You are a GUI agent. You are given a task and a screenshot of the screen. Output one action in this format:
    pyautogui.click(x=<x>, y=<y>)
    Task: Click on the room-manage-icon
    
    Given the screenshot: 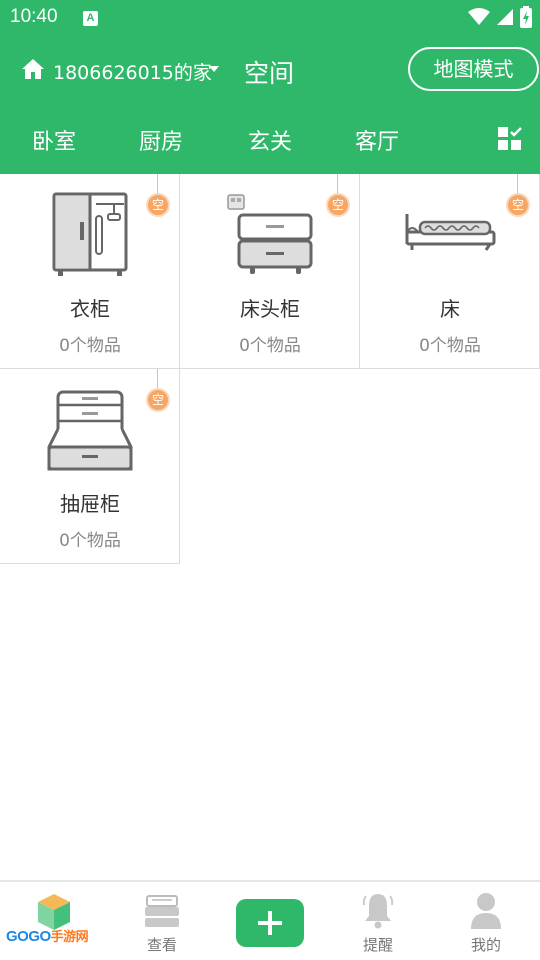 What is the action you would take?
    pyautogui.click(x=510, y=139)
    